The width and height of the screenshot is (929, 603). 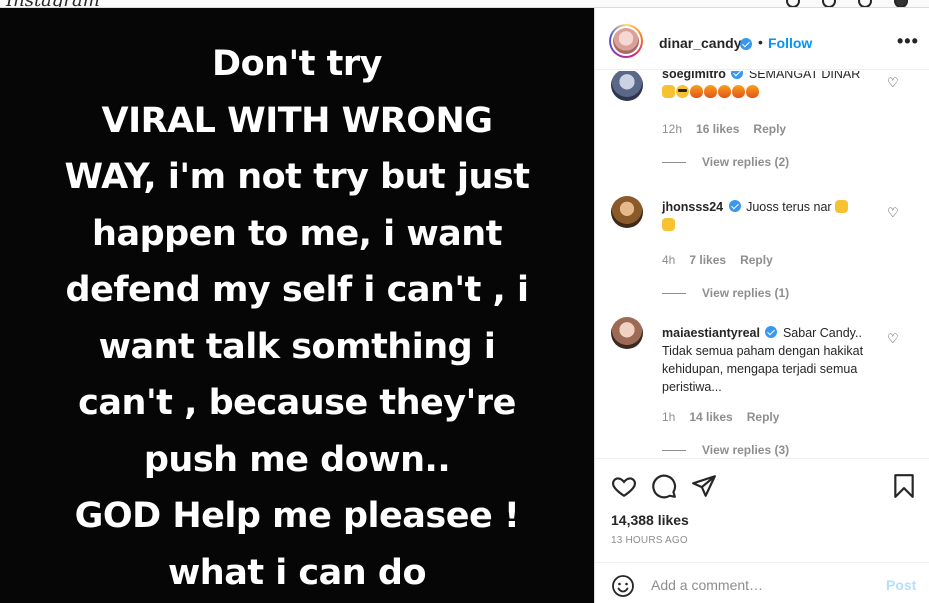 I want to click on post-text-line: WAY, i'm not try but just, so click(x=297, y=177).